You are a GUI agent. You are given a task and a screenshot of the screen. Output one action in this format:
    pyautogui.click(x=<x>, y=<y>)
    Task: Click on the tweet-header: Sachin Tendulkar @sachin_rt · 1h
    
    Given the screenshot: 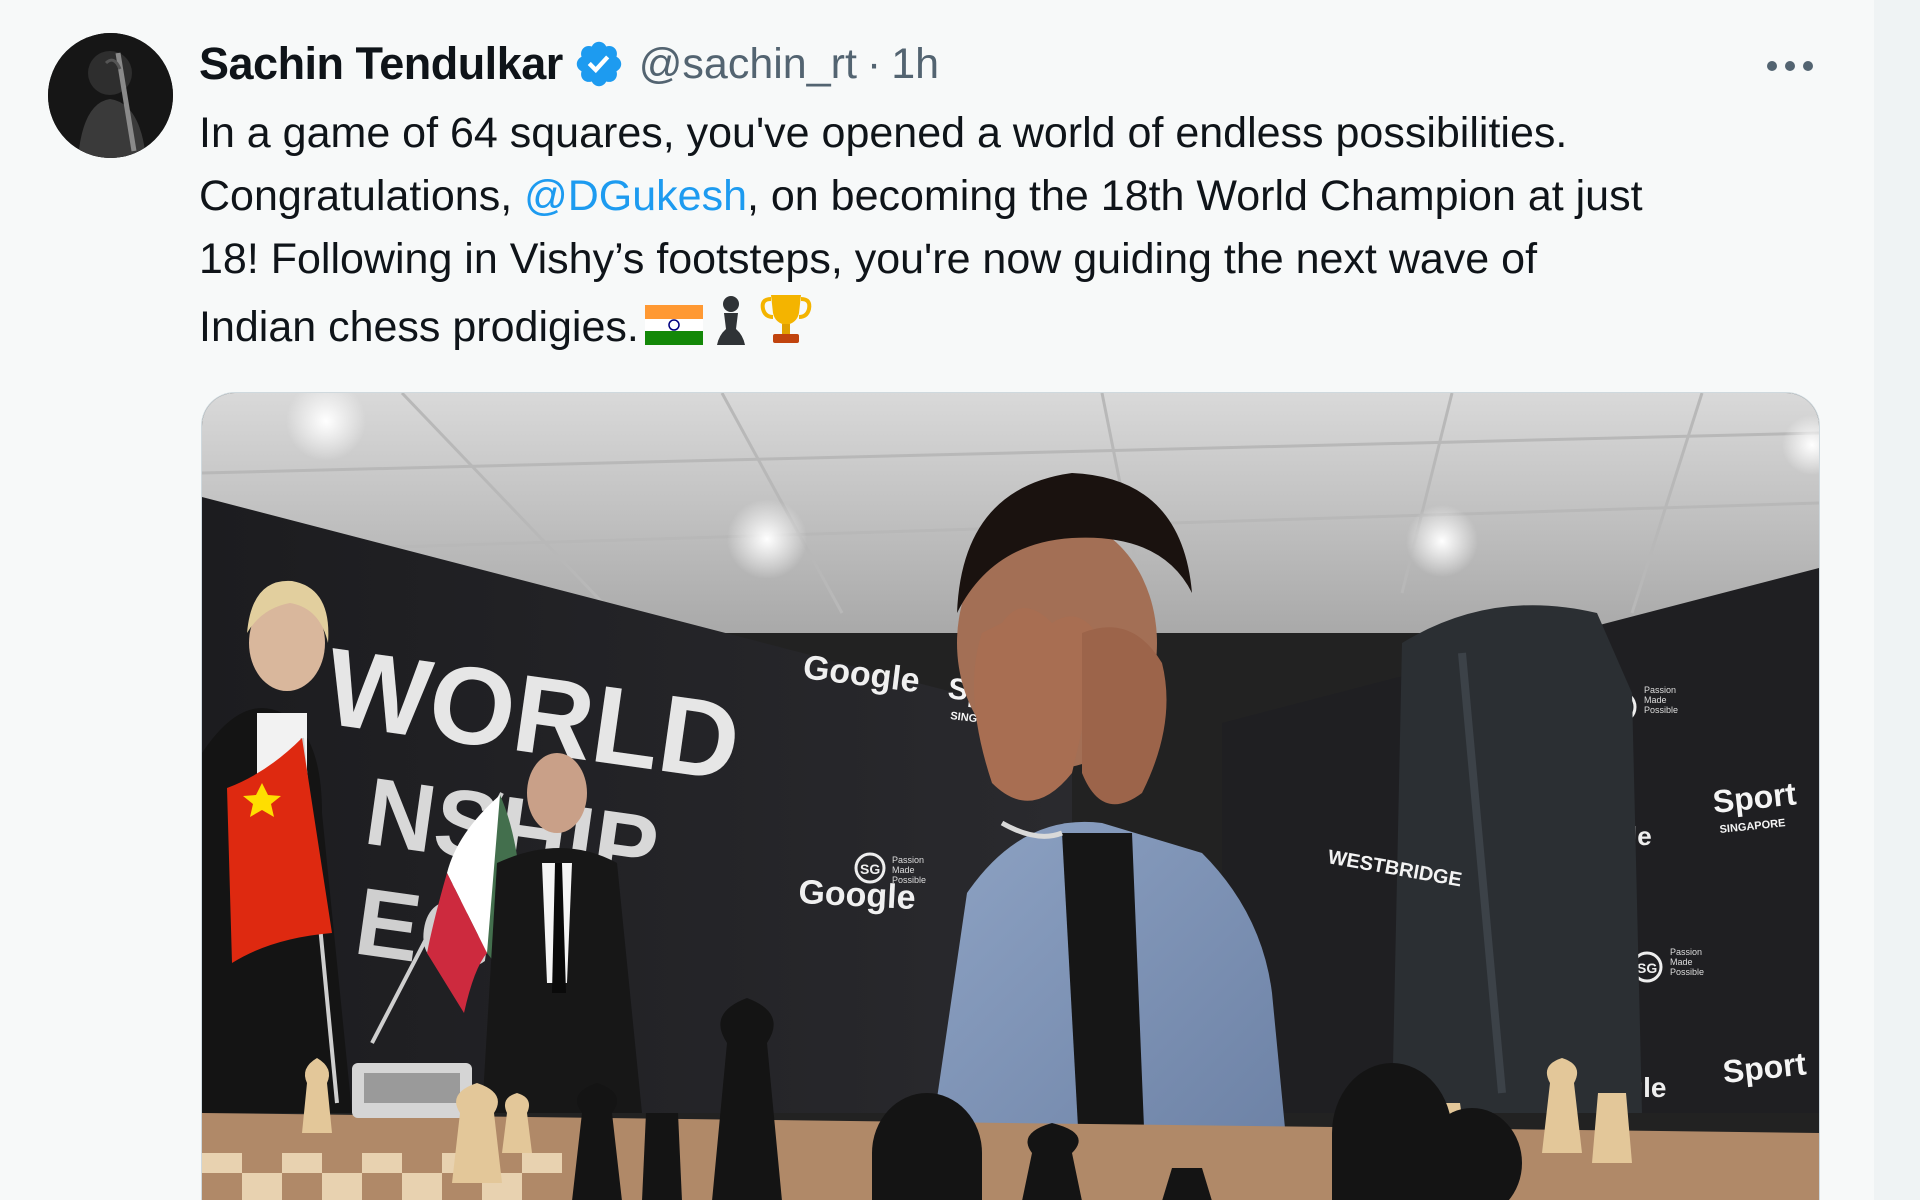 What is the action you would take?
    pyautogui.click(x=569, y=64)
    